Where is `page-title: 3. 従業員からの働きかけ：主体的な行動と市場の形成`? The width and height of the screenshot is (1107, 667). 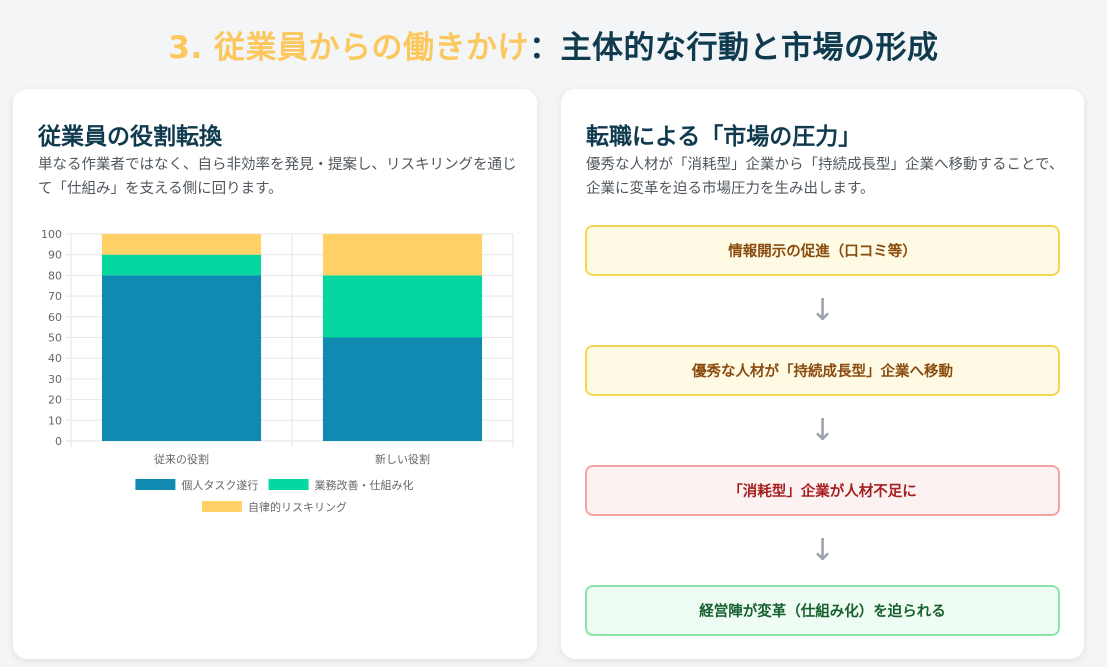 page-title: 3. 従業員からの働きかけ：主体的な行動と市場の形成 is located at coordinates (553, 44).